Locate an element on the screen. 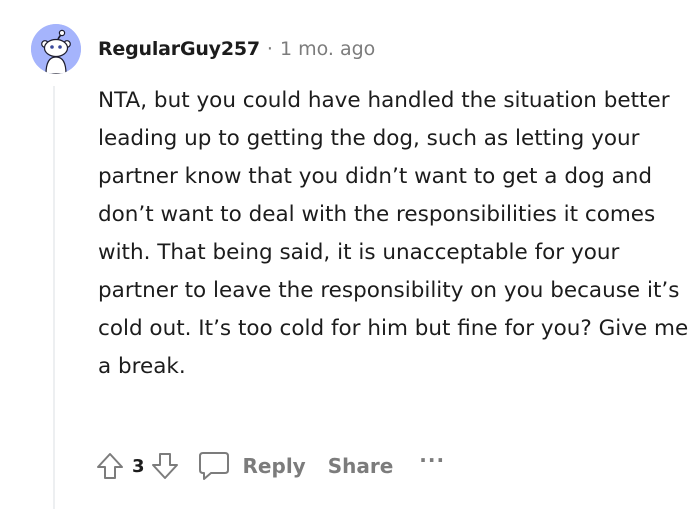 The image size is (700, 509). reply-label: Reply is located at coordinates (274, 466).